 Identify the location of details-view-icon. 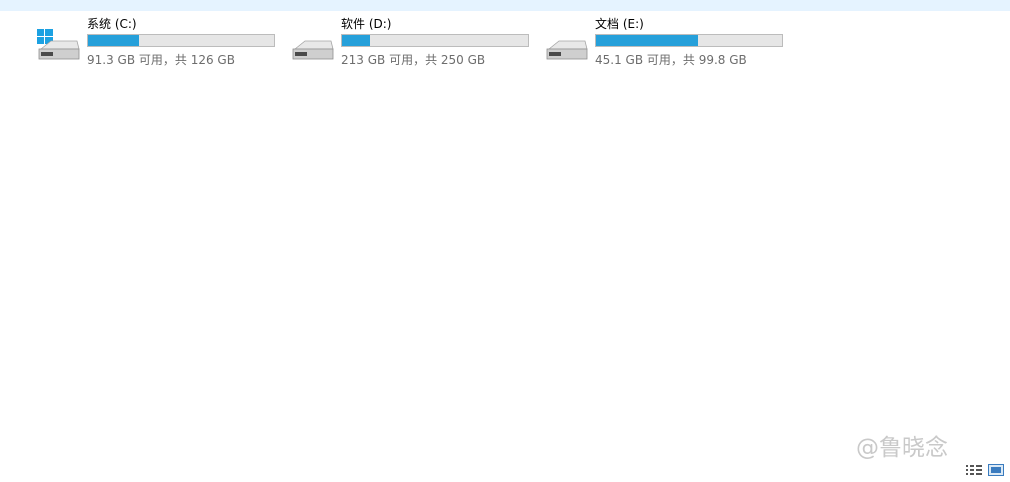
(974, 470).